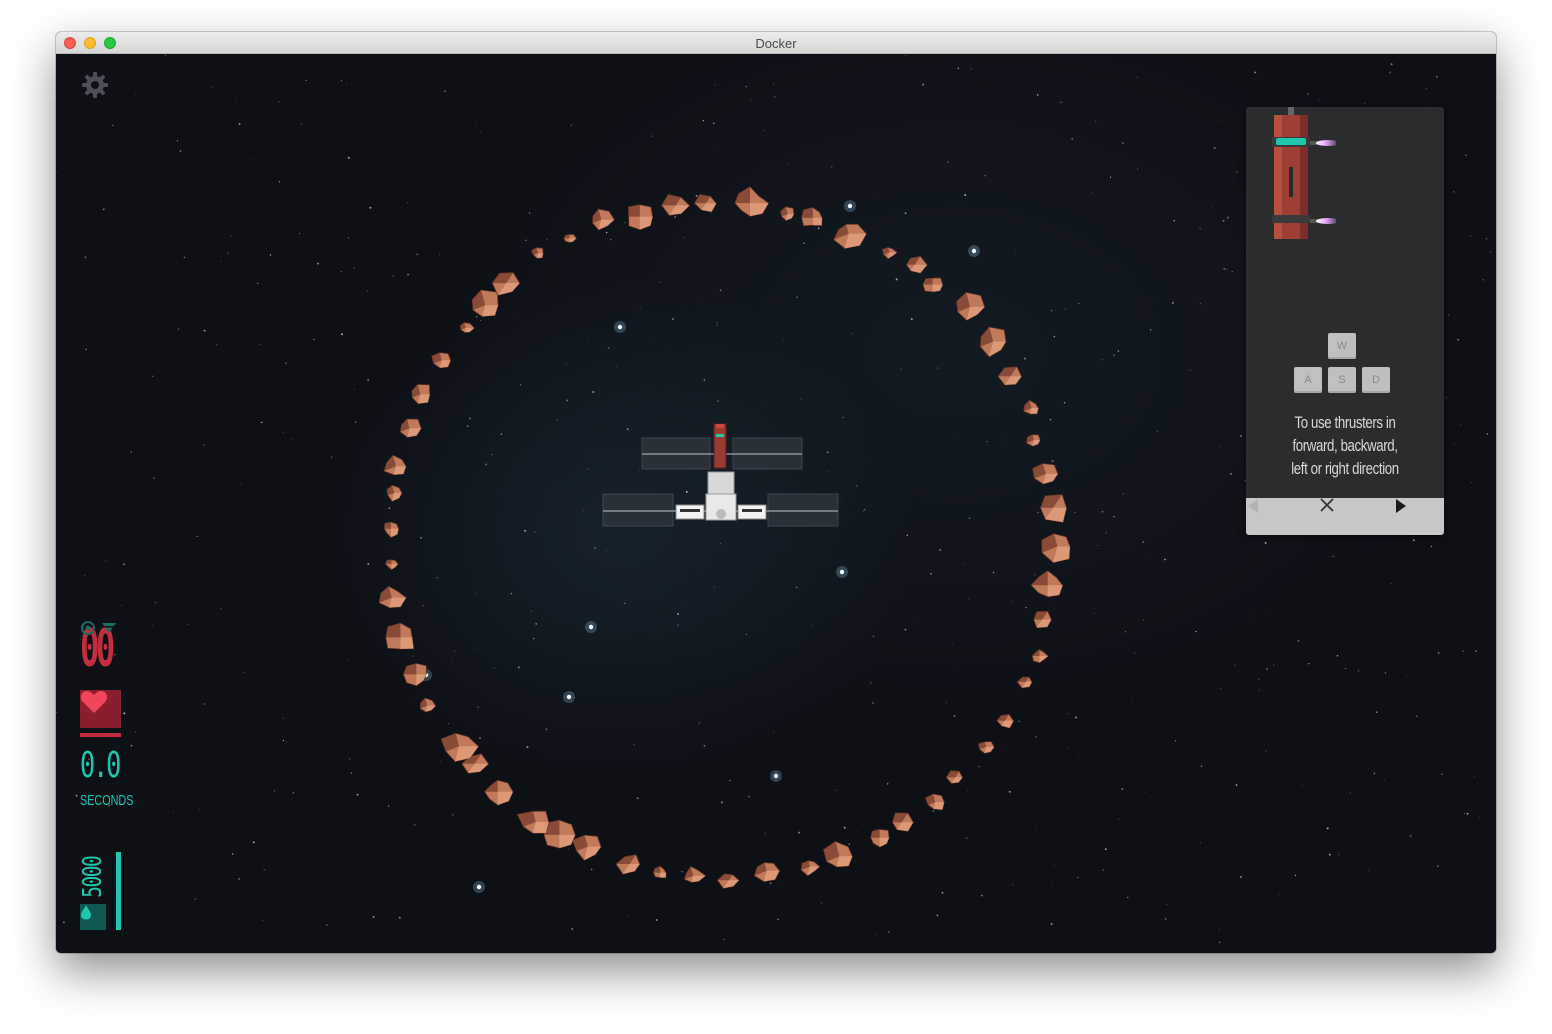  What do you see at coordinates (86, 912) in the screenshot?
I see `drop-icon` at bounding box center [86, 912].